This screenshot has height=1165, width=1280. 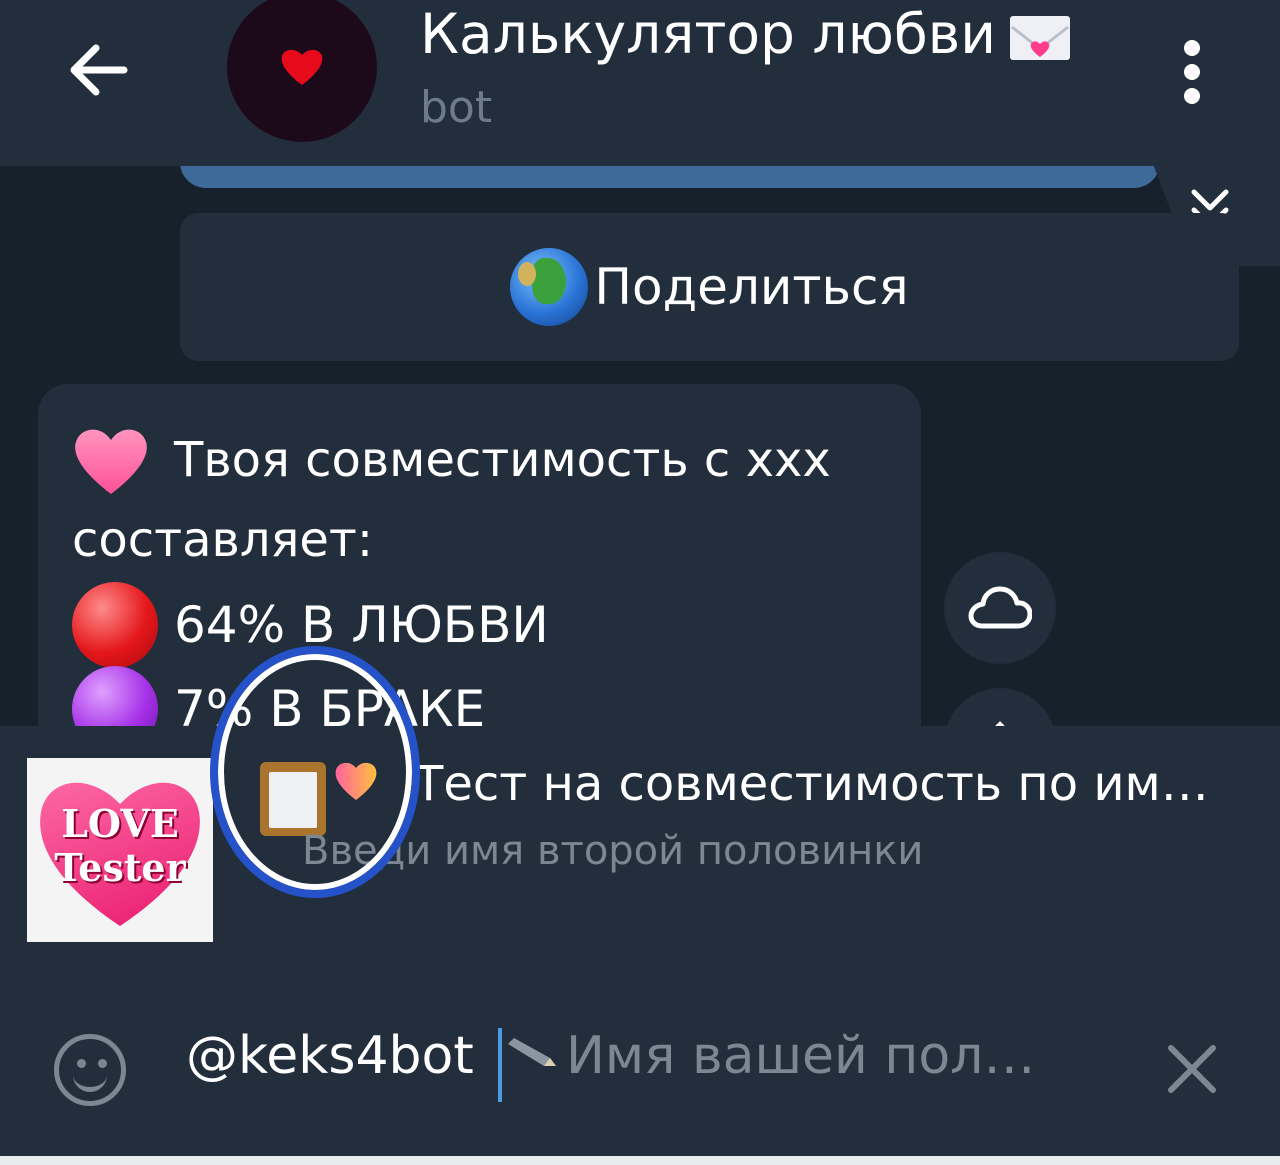 What do you see at coordinates (302, 67) in the screenshot?
I see `heart-icon` at bounding box center [302, 67].